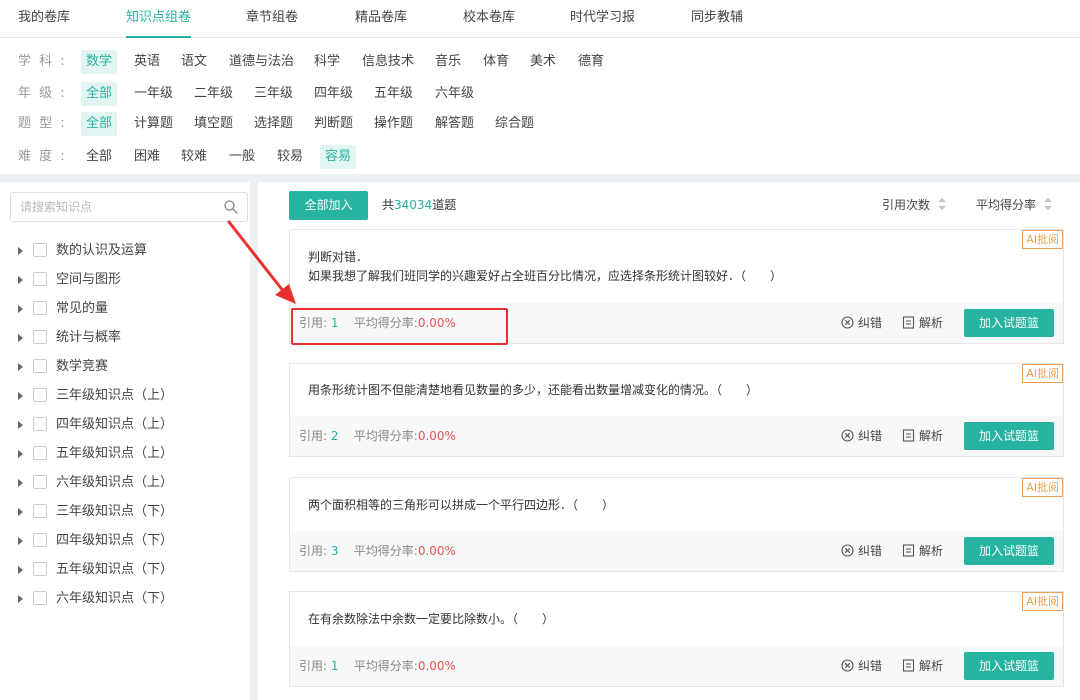 The width and height of the screenshot is (1080, 700). What do you see at coordinates (338, 157) in the screenshot?
I see `filter-option: 容易` at bounding box center [338, 157].